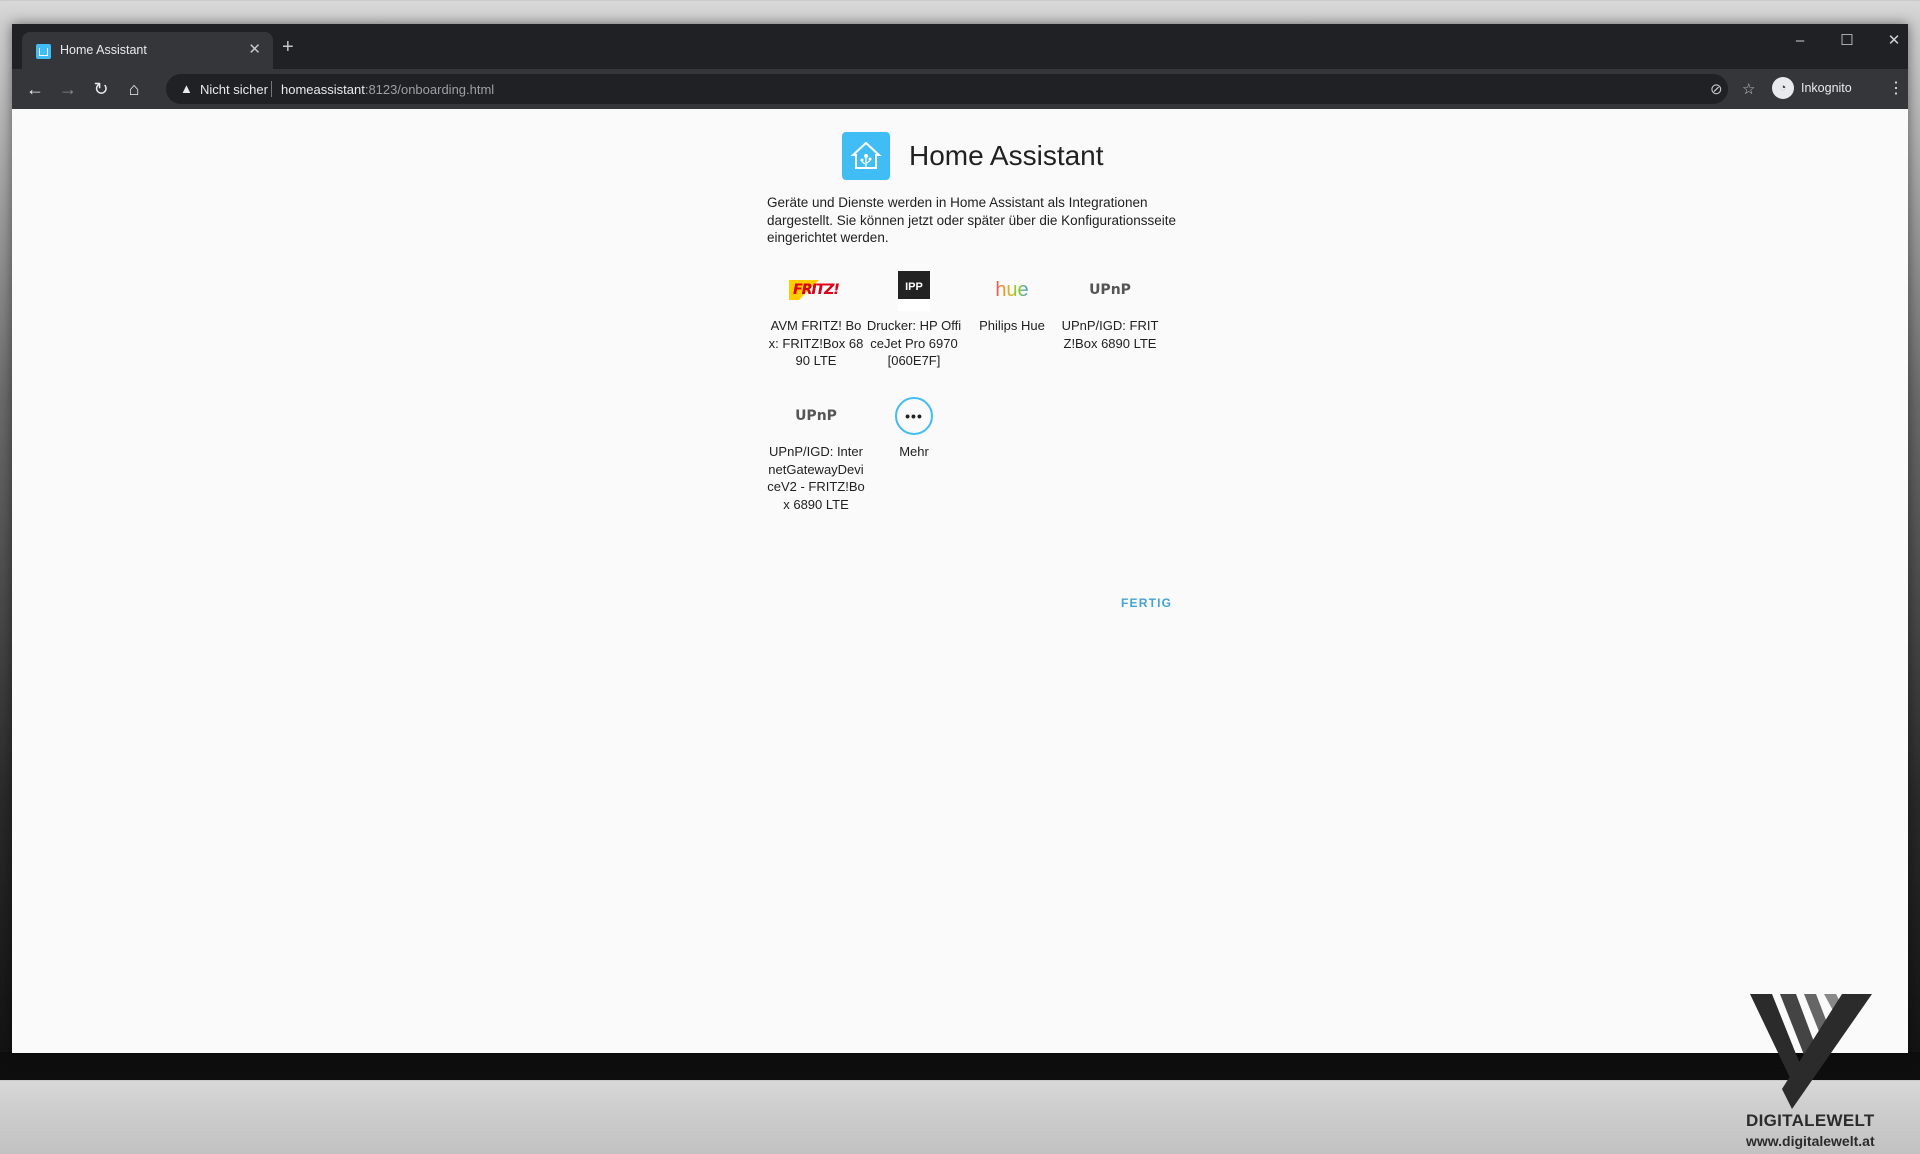 This screenshot has width=1920, height=1154. I want to click on url-text: homeassistant:8123/onboarding.html, so click(387, 89).